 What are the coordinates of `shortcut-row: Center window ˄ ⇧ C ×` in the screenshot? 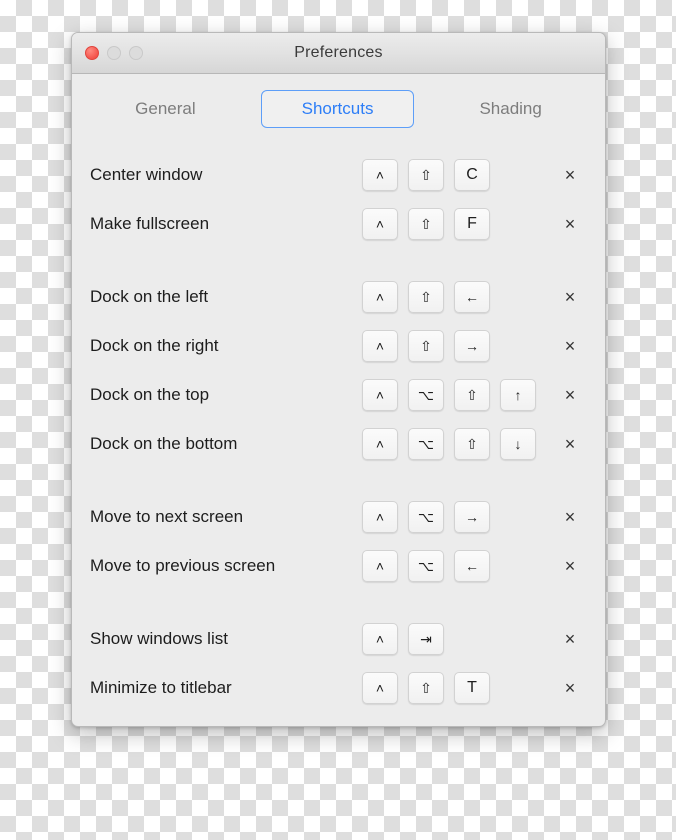 It's located at (338, 174).